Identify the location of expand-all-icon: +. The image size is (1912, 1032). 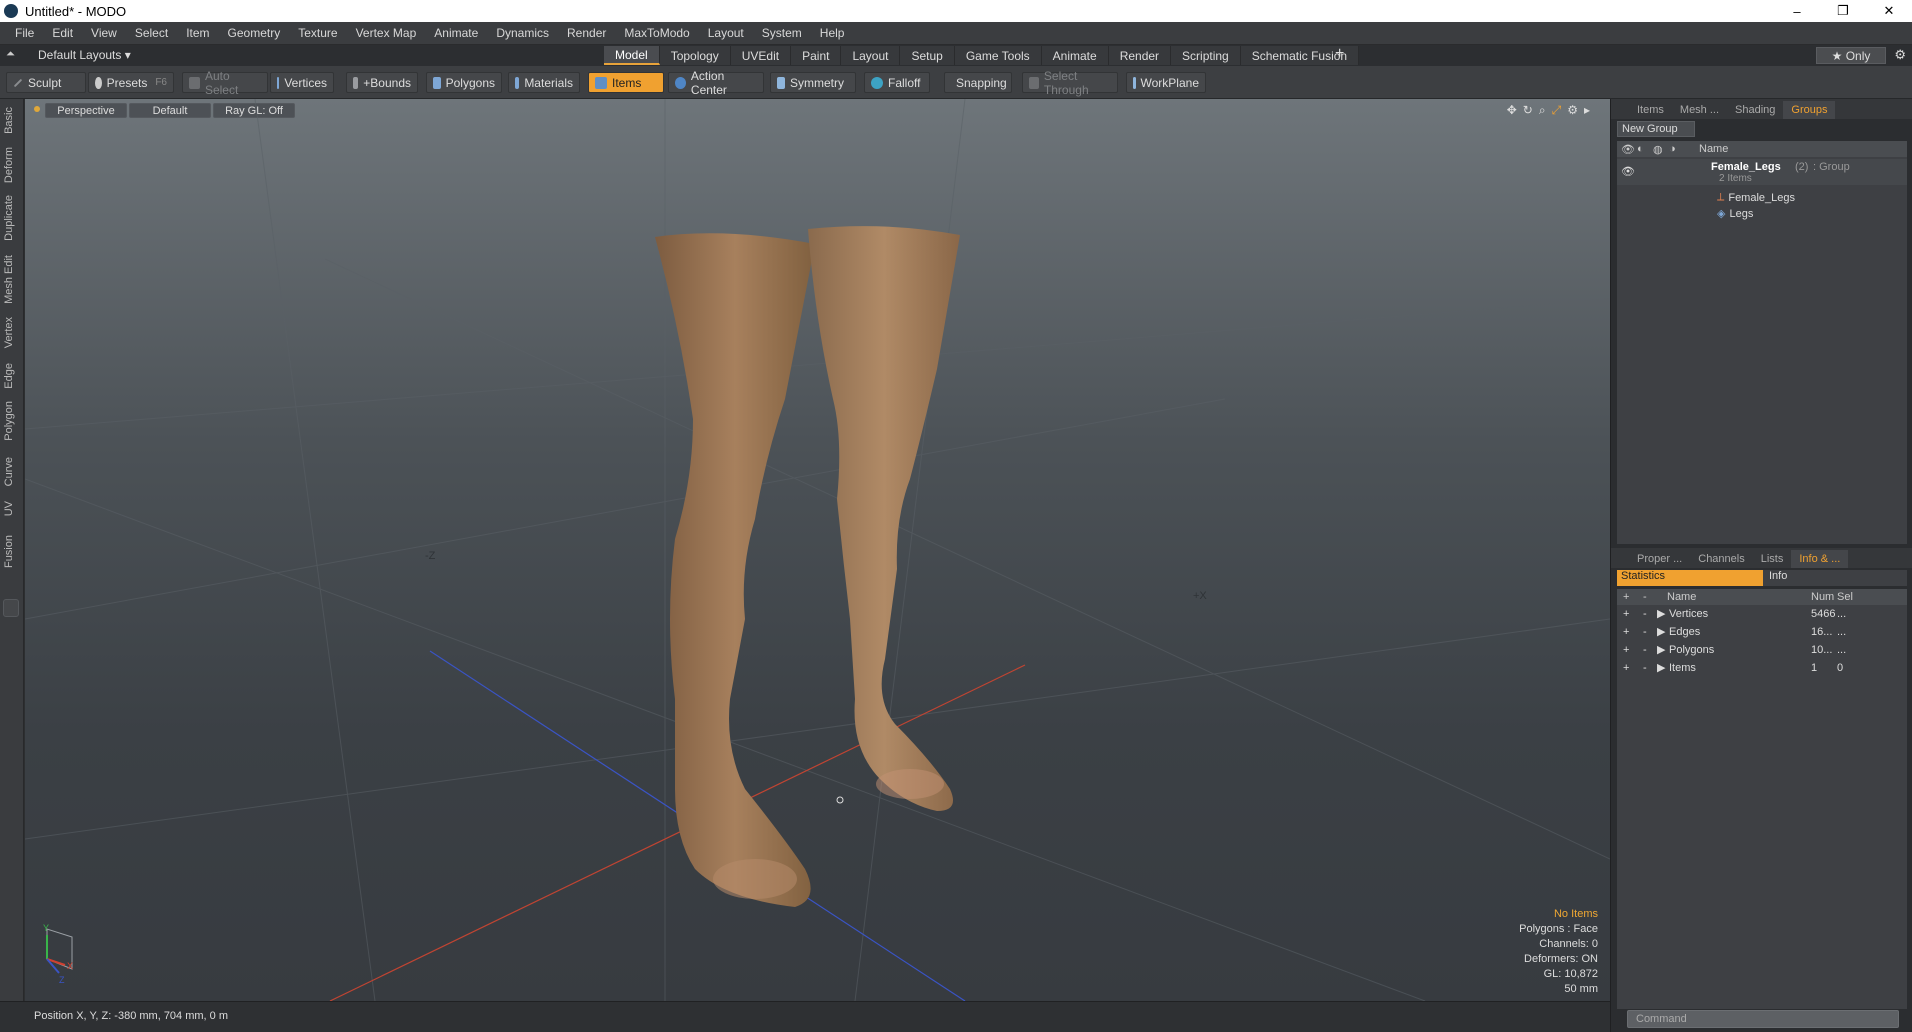
(1626, 597).